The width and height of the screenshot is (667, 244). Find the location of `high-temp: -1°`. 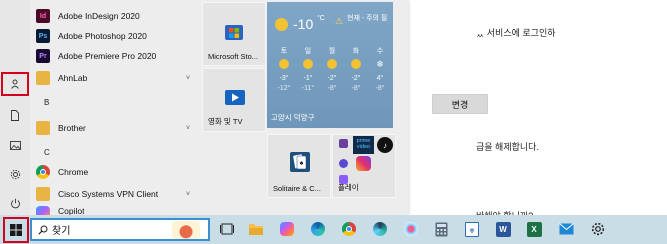

high-temp: -1° is located at coordinates (308, 78).